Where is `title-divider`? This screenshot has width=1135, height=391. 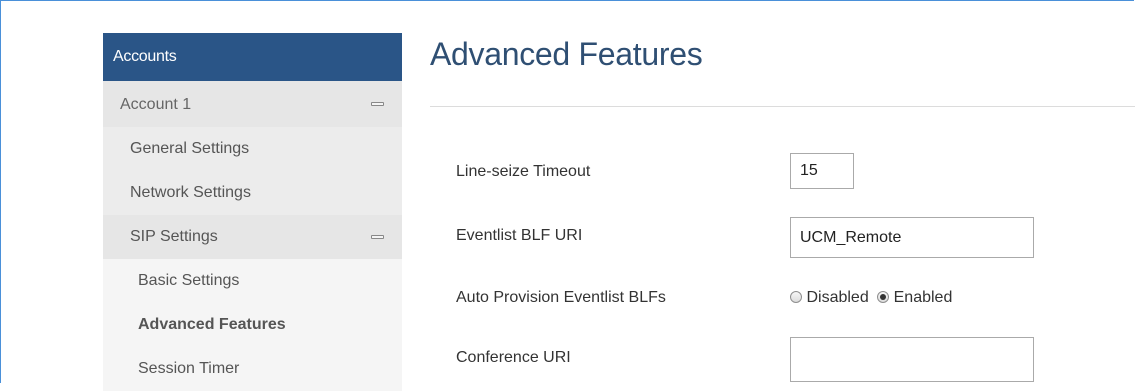 title-divider is located at coordinates (782, 106).